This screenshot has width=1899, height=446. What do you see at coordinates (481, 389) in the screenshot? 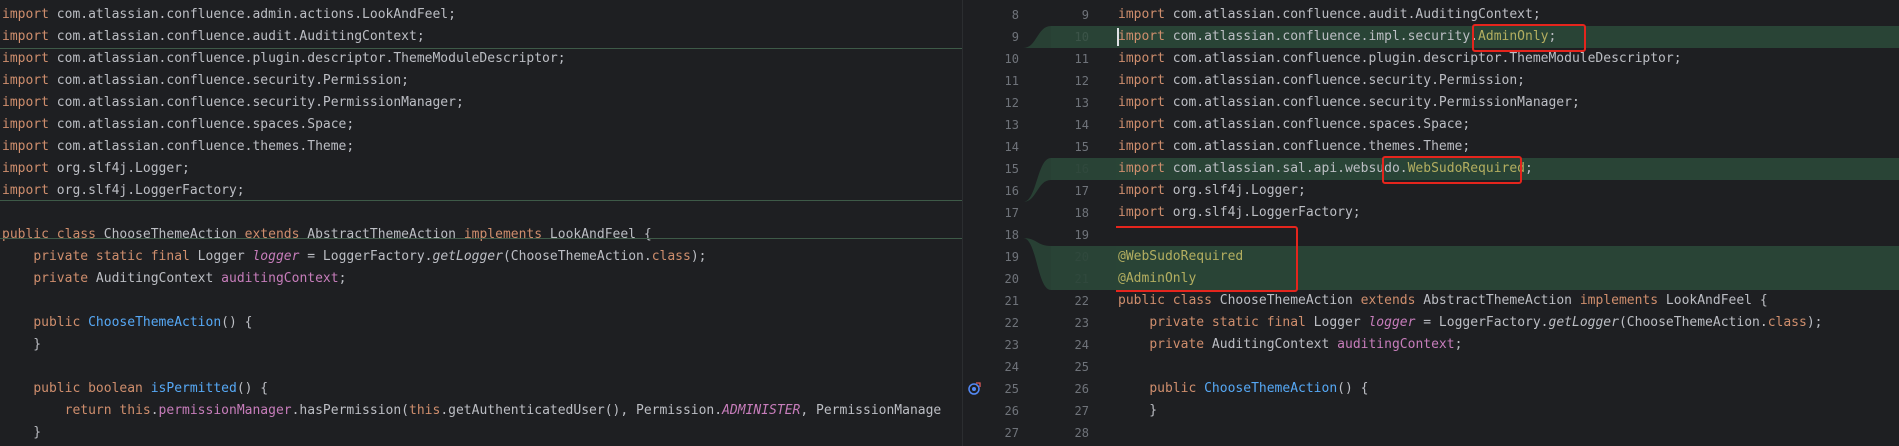
I see `code-line: public boolean isPermitted() {` at bounding box center [481, 389].